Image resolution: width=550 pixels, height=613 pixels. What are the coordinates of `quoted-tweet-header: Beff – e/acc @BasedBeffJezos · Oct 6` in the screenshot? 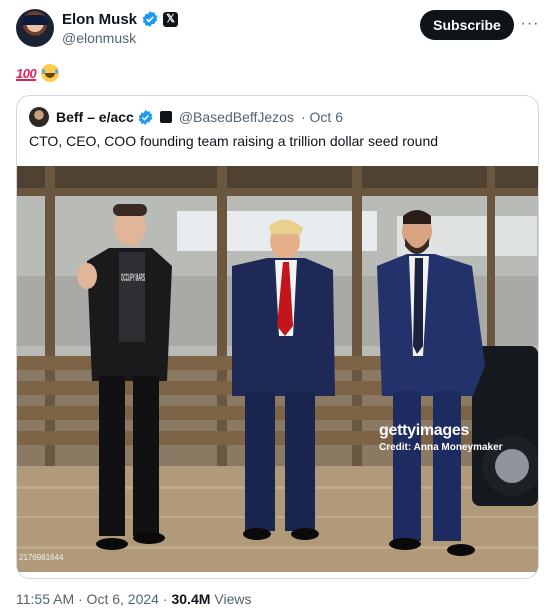 It's located at (186, 117).